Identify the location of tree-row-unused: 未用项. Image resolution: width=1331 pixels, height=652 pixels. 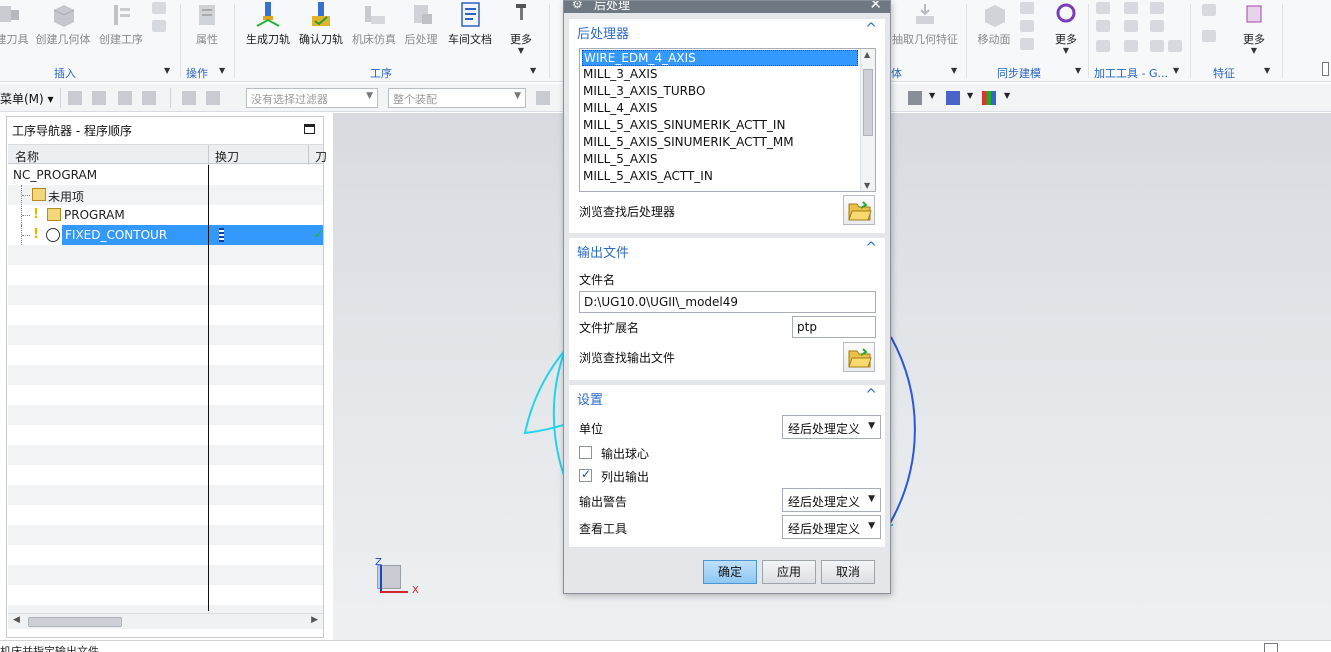
(165, 215).